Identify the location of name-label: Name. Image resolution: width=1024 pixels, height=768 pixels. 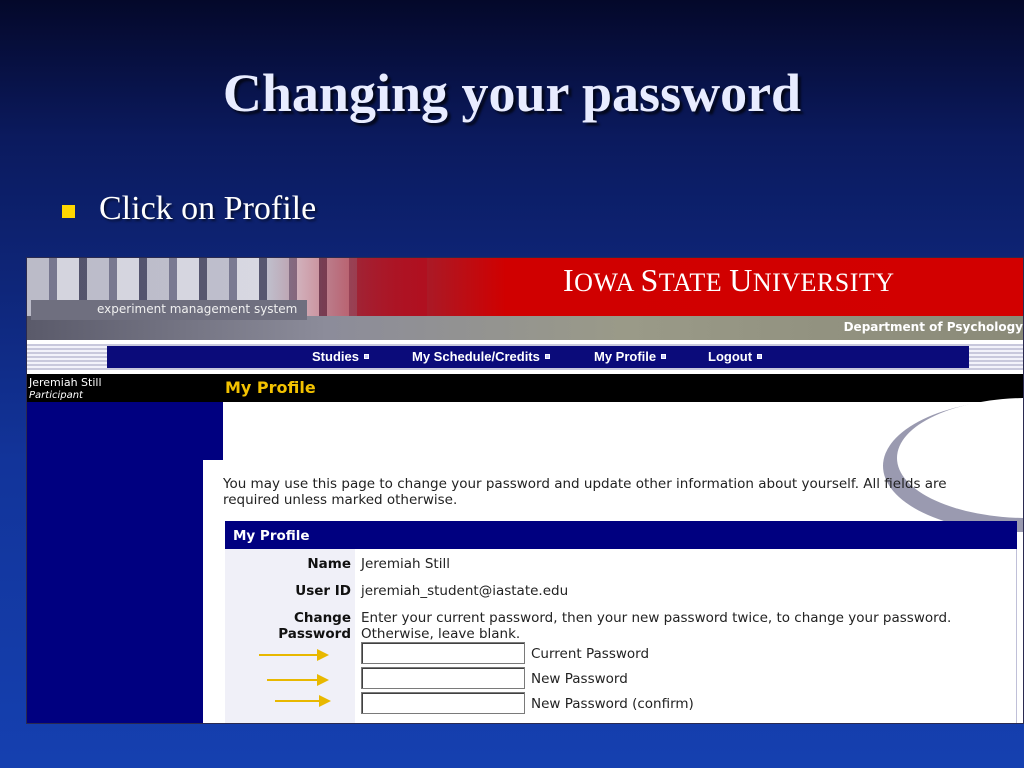
(329, 564).